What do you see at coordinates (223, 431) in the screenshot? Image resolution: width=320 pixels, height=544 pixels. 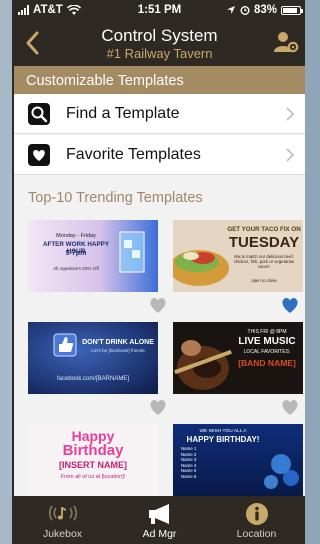 I see `bday-list-subtitle: WE WISH YOU ALL A` at bounding box center [223, 431].